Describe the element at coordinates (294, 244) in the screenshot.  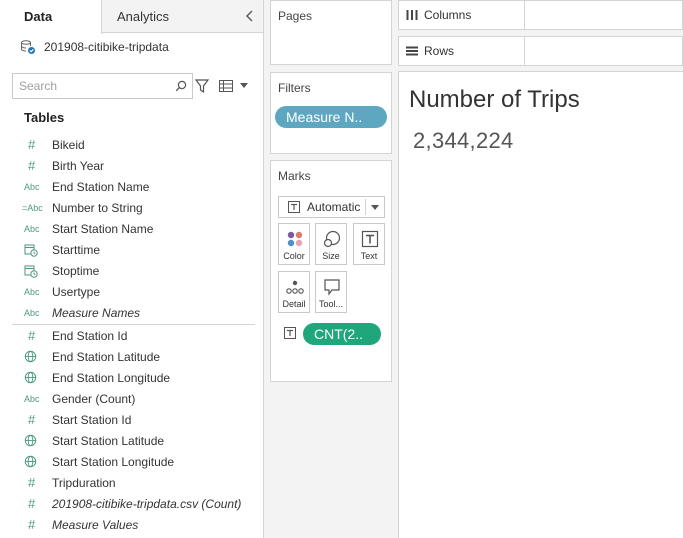
I see `color-button: Color` at that location.